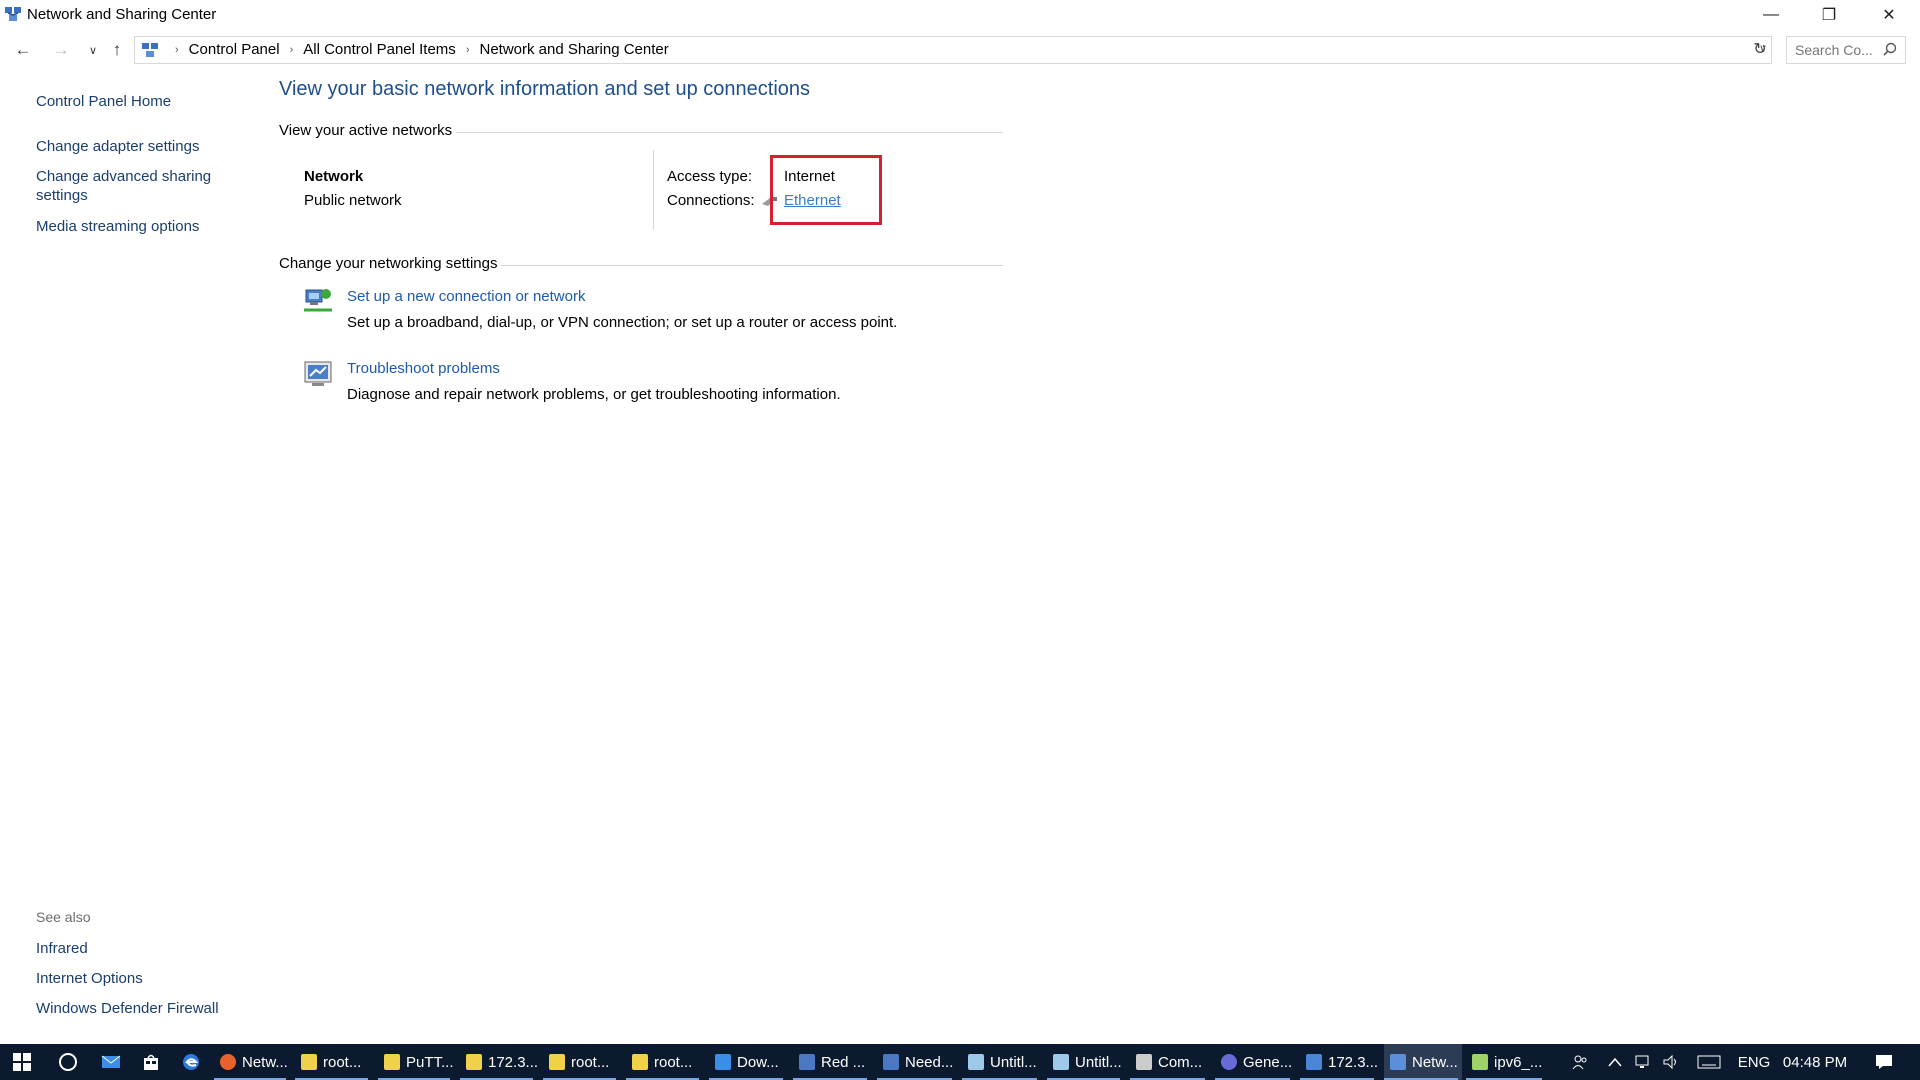 The image size is (1920, 1080). I want to click on windows-logo-icon, so click(22, 1062).